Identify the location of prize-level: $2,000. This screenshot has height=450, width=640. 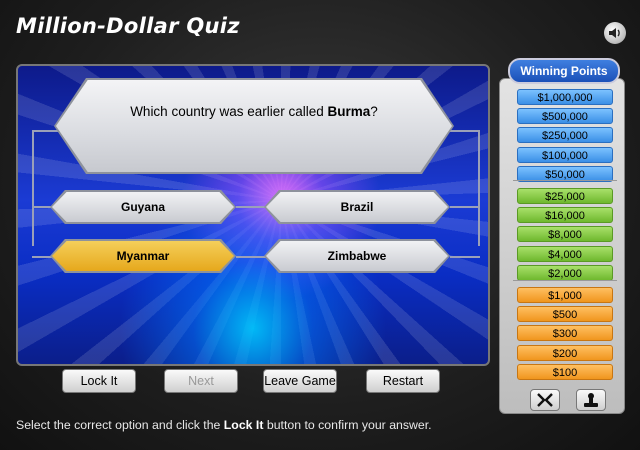
(565, 273).